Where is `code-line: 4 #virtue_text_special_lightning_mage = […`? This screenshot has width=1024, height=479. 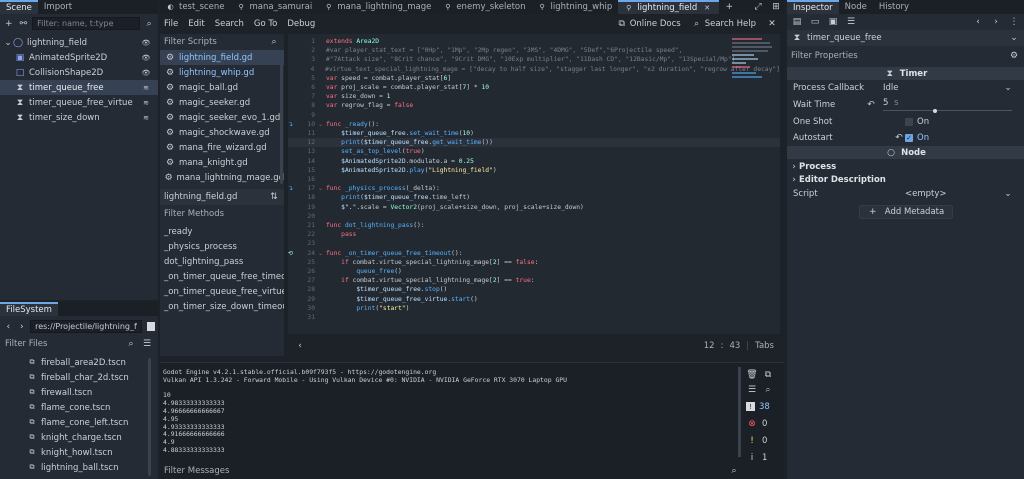 code-line: 4 #virtue_text_special_lightning_mage = [… is located at coordinates (534, 69).